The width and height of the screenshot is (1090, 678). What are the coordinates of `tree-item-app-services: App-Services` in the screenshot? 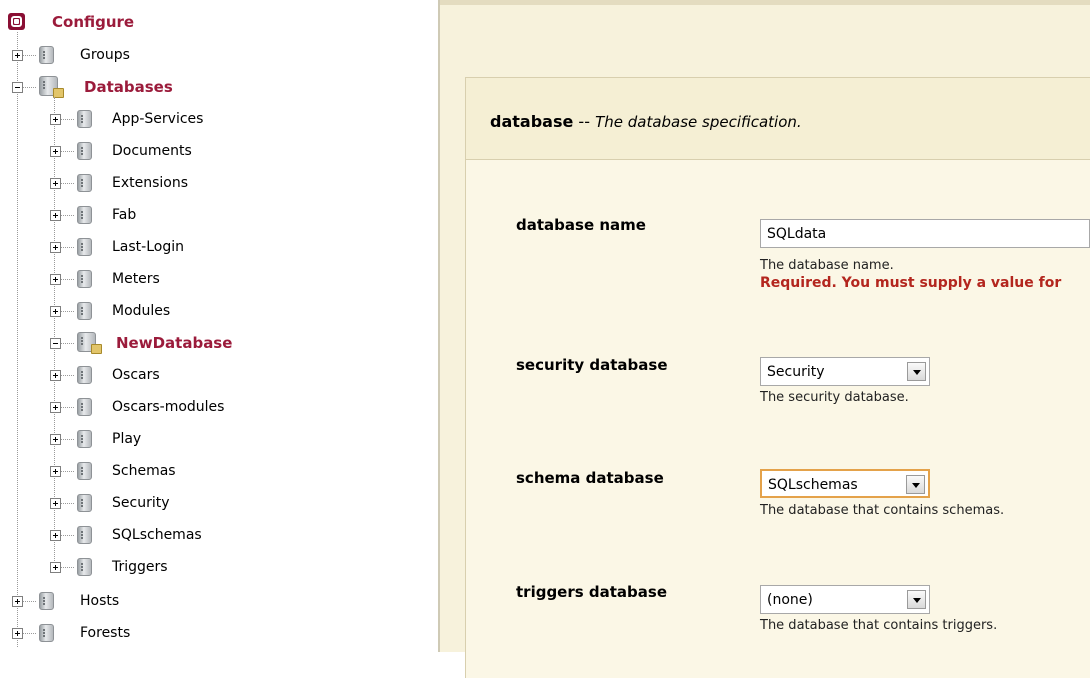 It's located at (157, 119).